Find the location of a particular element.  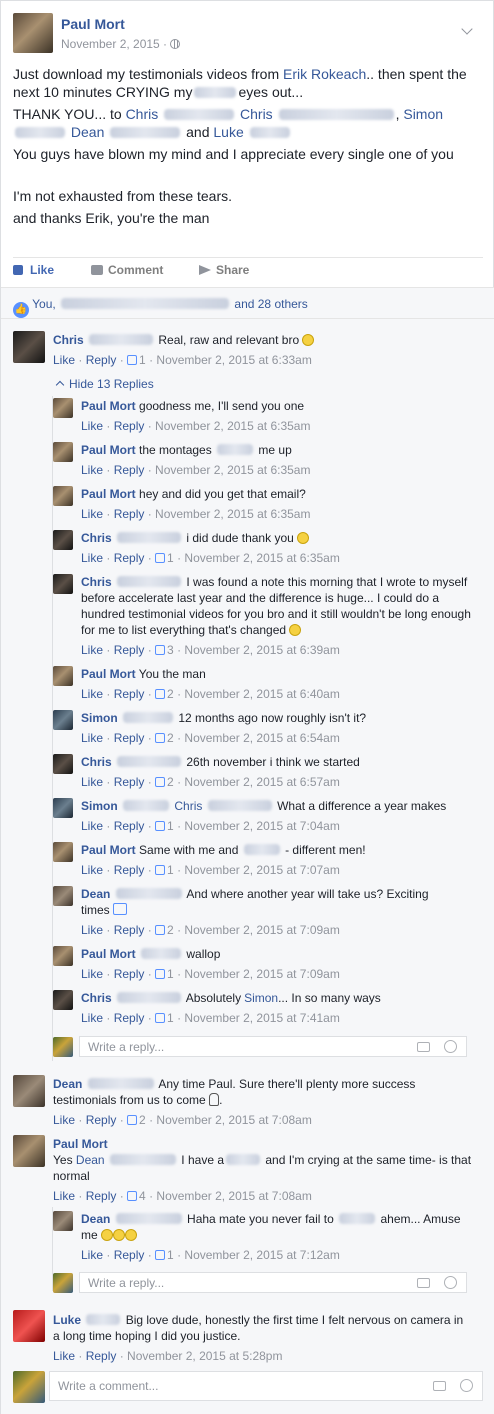

chevron-down-icon is located at coordinates (467, 29).